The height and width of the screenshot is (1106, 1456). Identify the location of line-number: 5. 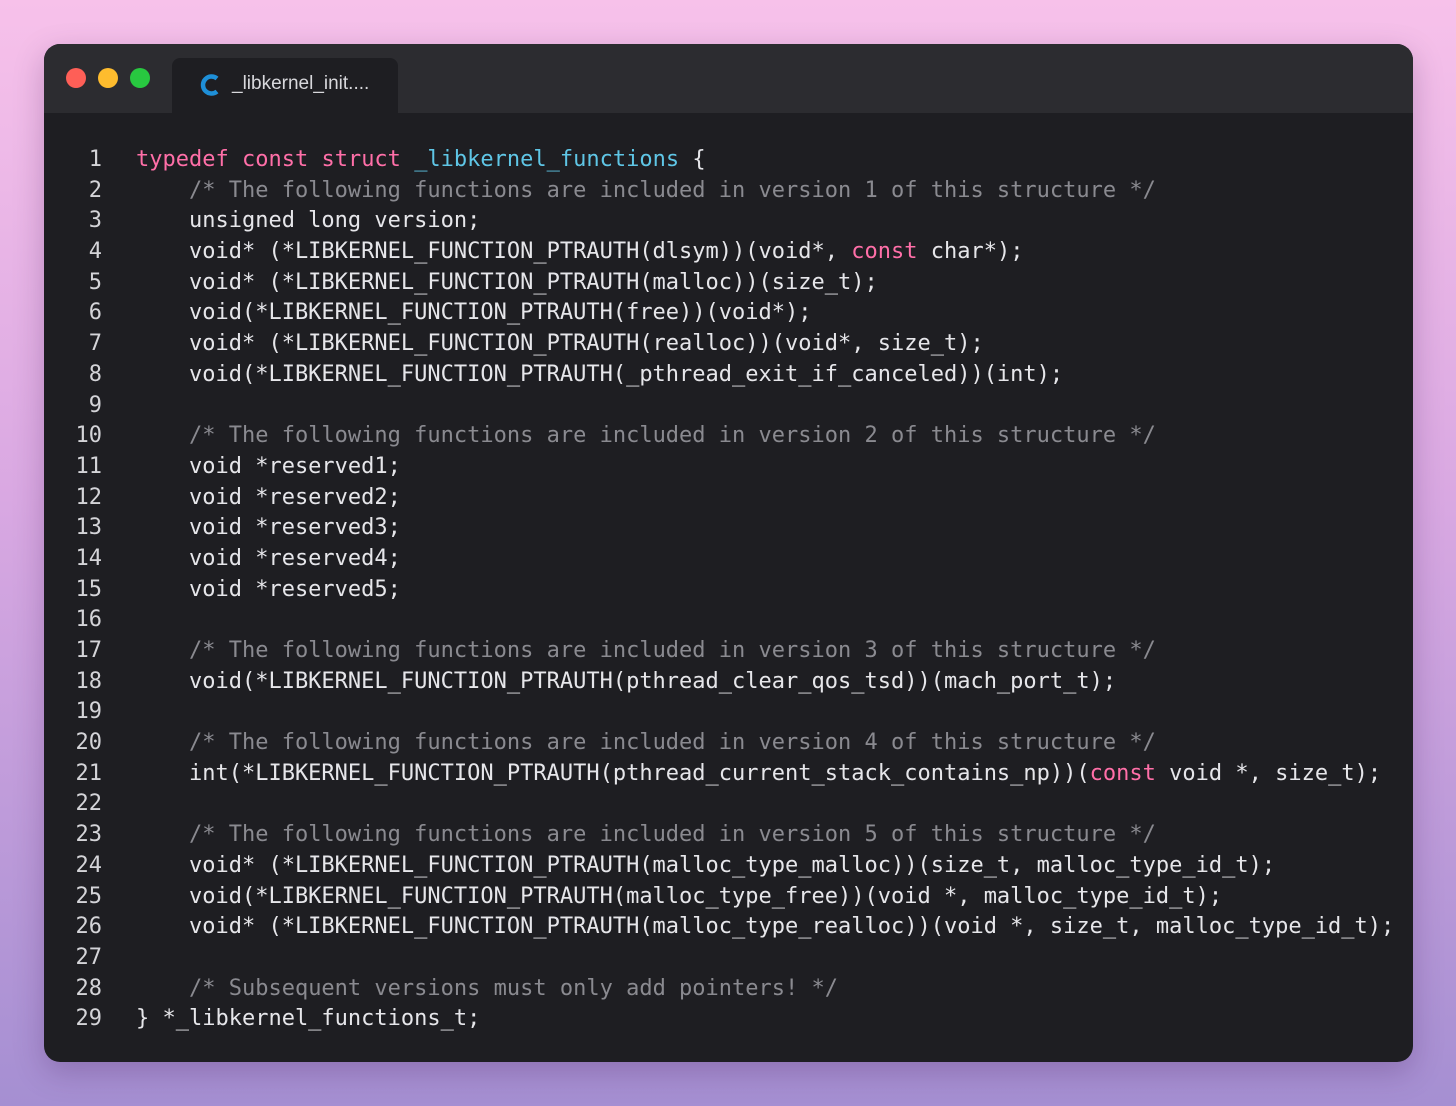
(95, 282).